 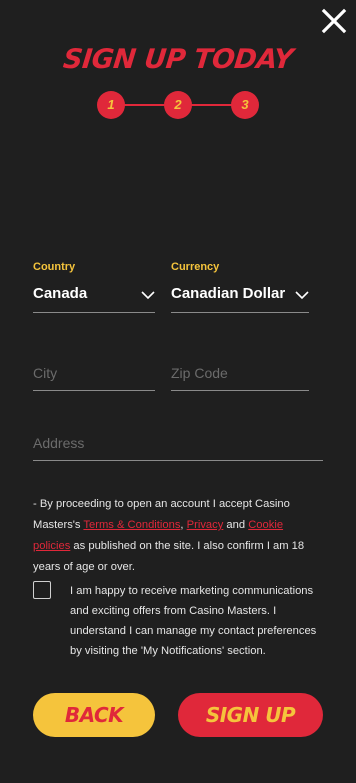 I want to click on sign-up-button: SIGN UP, so click(x=250, y=715).